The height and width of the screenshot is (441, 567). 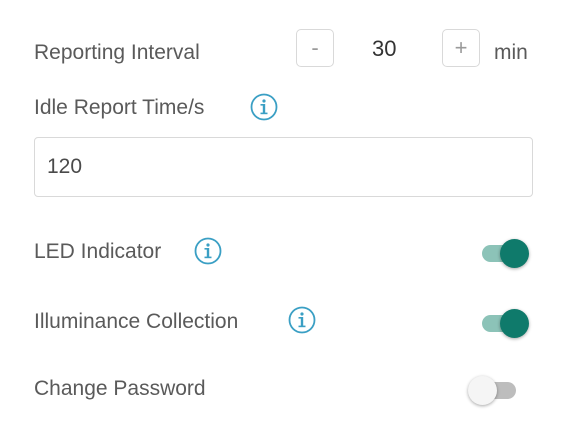 What do you see at coordinates (98, 251) in the screenshot?
I see `led-indicator-label: LED Indicator` at bounding box center [98, 251].